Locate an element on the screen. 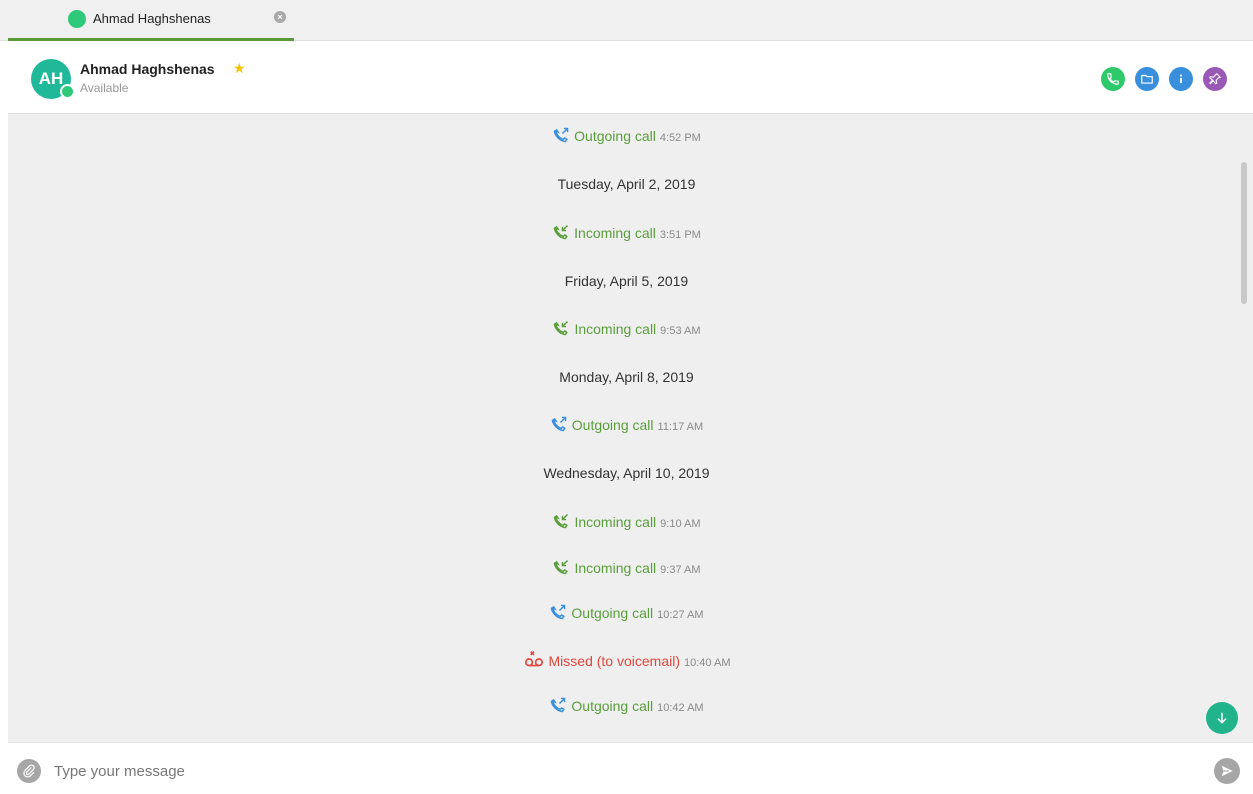  date-separator: Monday, April 8, 2019 is located at coordinates (626, 377).